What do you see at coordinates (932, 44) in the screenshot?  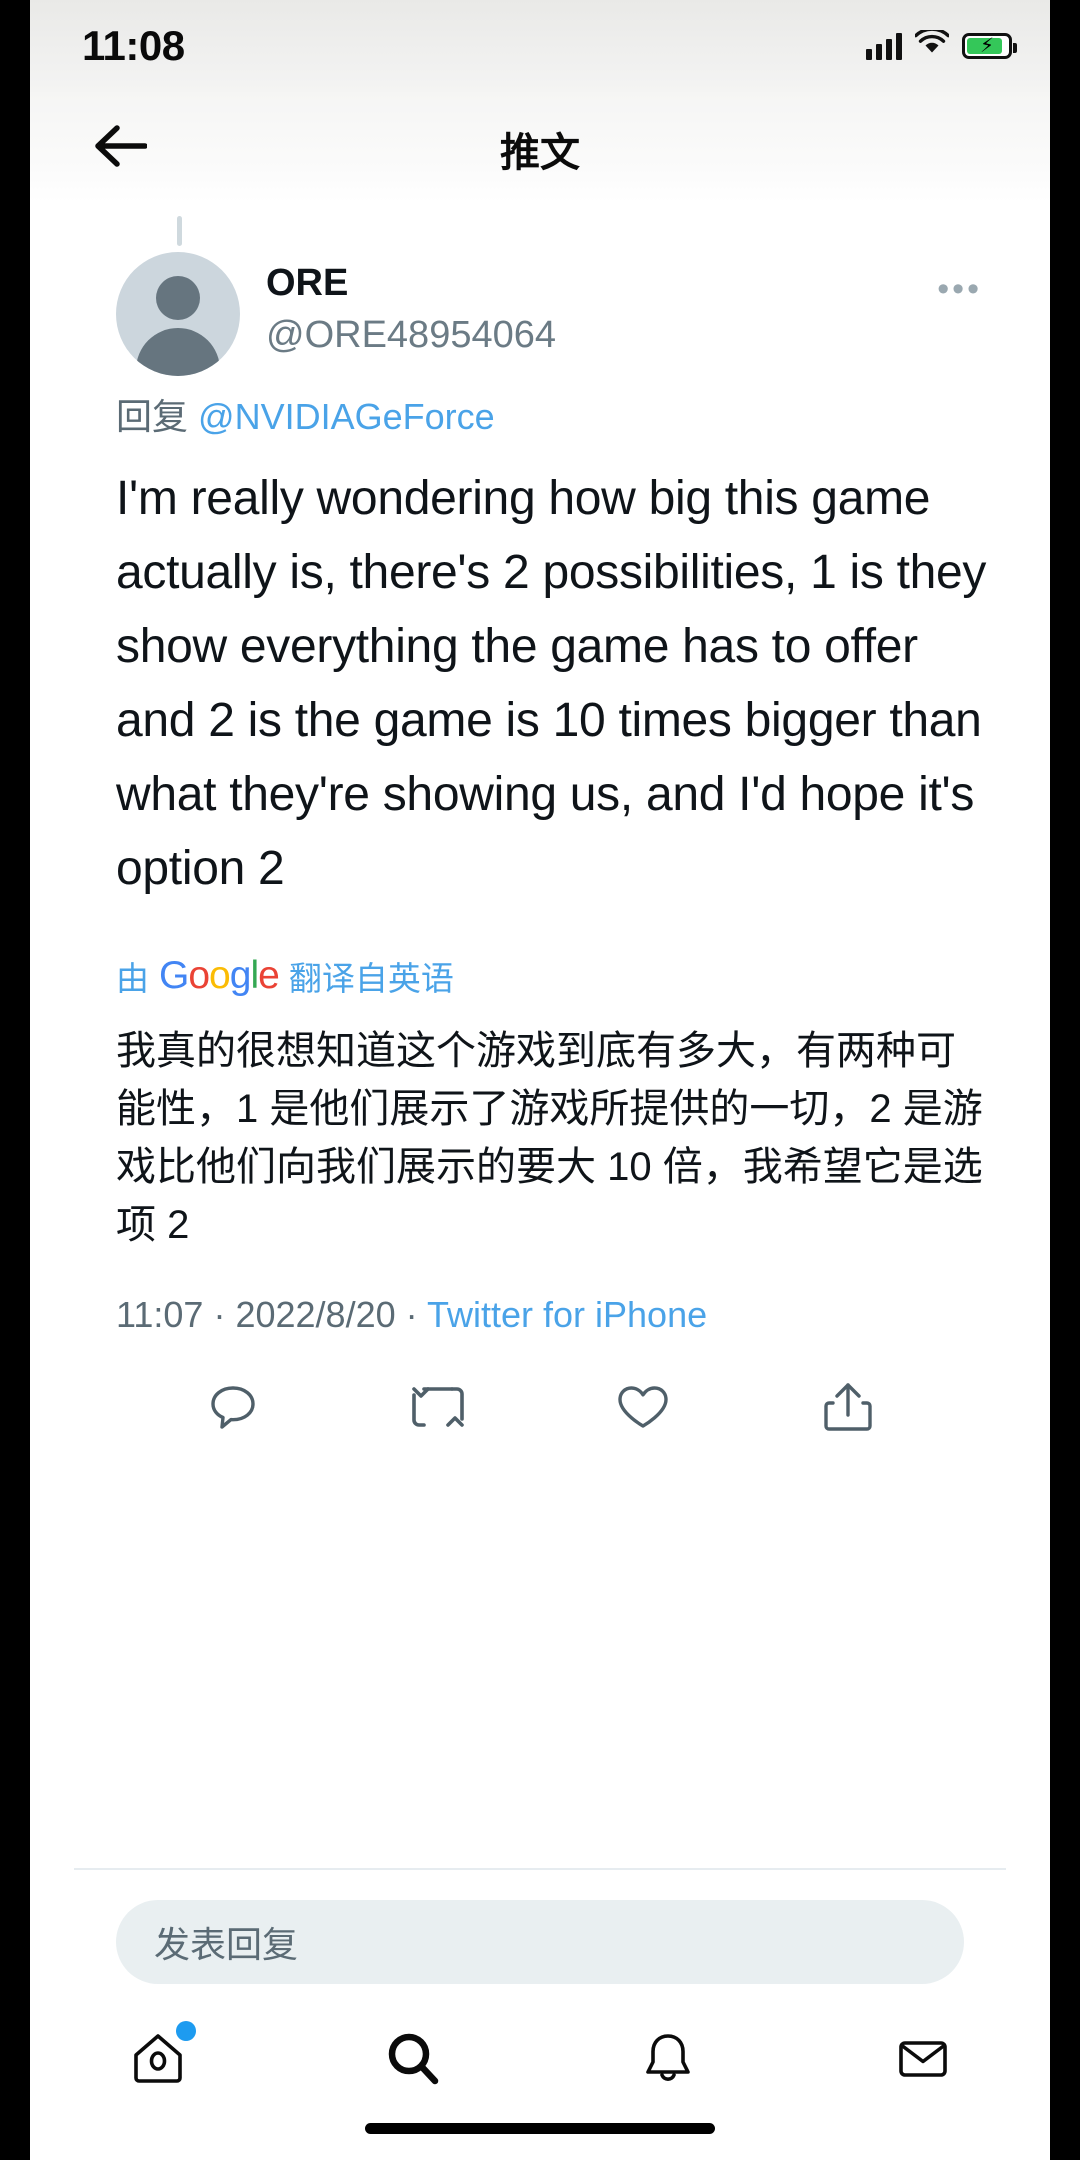 I see `wifi-icon` at bounding box center [932, 44].